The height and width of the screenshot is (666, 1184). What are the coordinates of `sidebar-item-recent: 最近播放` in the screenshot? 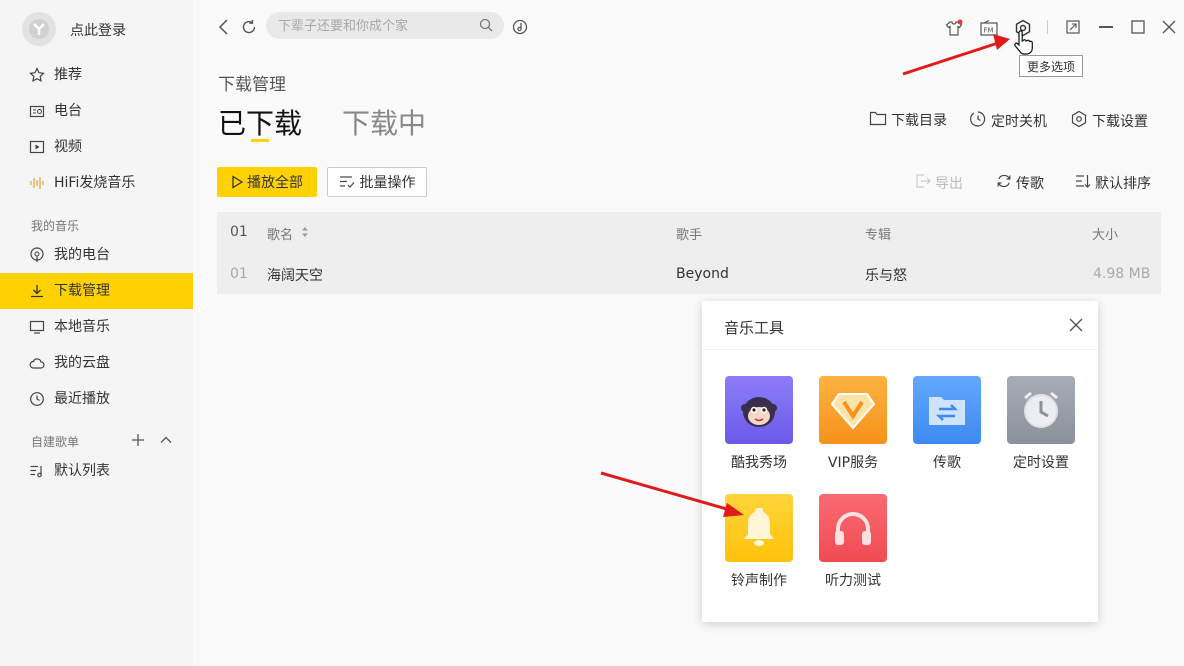 It's located at (96, 399).